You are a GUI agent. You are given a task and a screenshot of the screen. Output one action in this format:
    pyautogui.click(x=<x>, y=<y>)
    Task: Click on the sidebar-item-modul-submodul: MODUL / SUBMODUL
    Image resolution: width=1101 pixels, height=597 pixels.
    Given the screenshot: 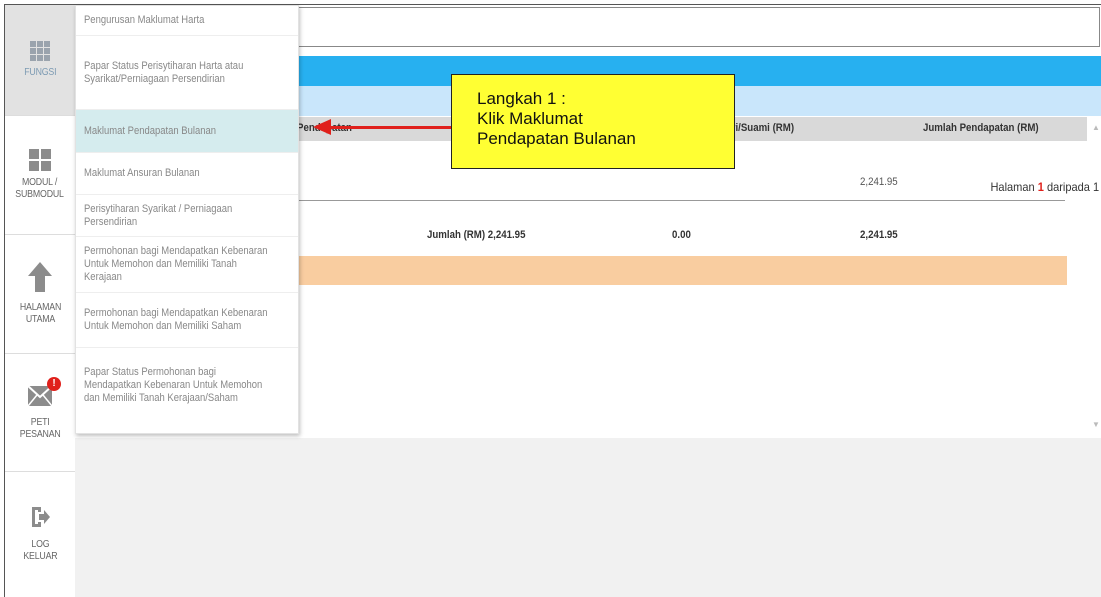 What is the action you would take?
    pyautogui.click(x=40, y=175)
    